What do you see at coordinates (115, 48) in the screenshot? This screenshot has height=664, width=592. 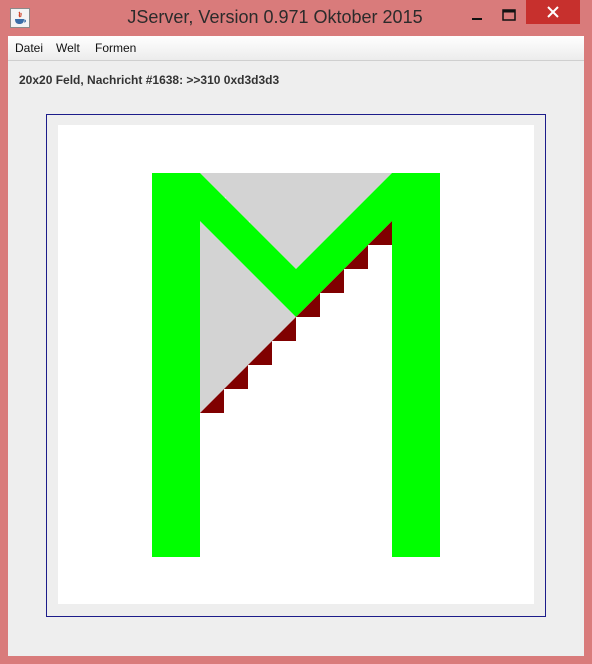 I see `menu-formen: Formen` at bounding box center [115, 48].